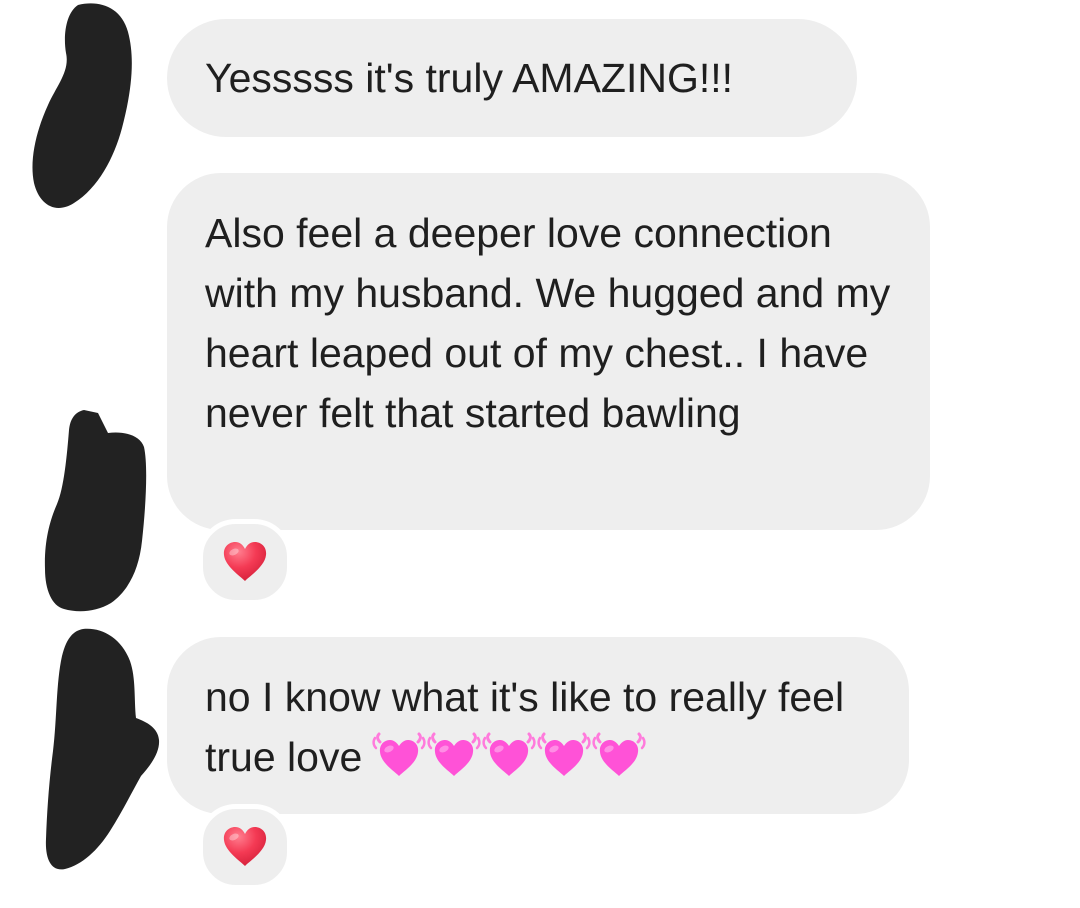  I want to click on message-bubble-incoming: Yesssss it's truly AMAZING!!!, so click(512, 78).